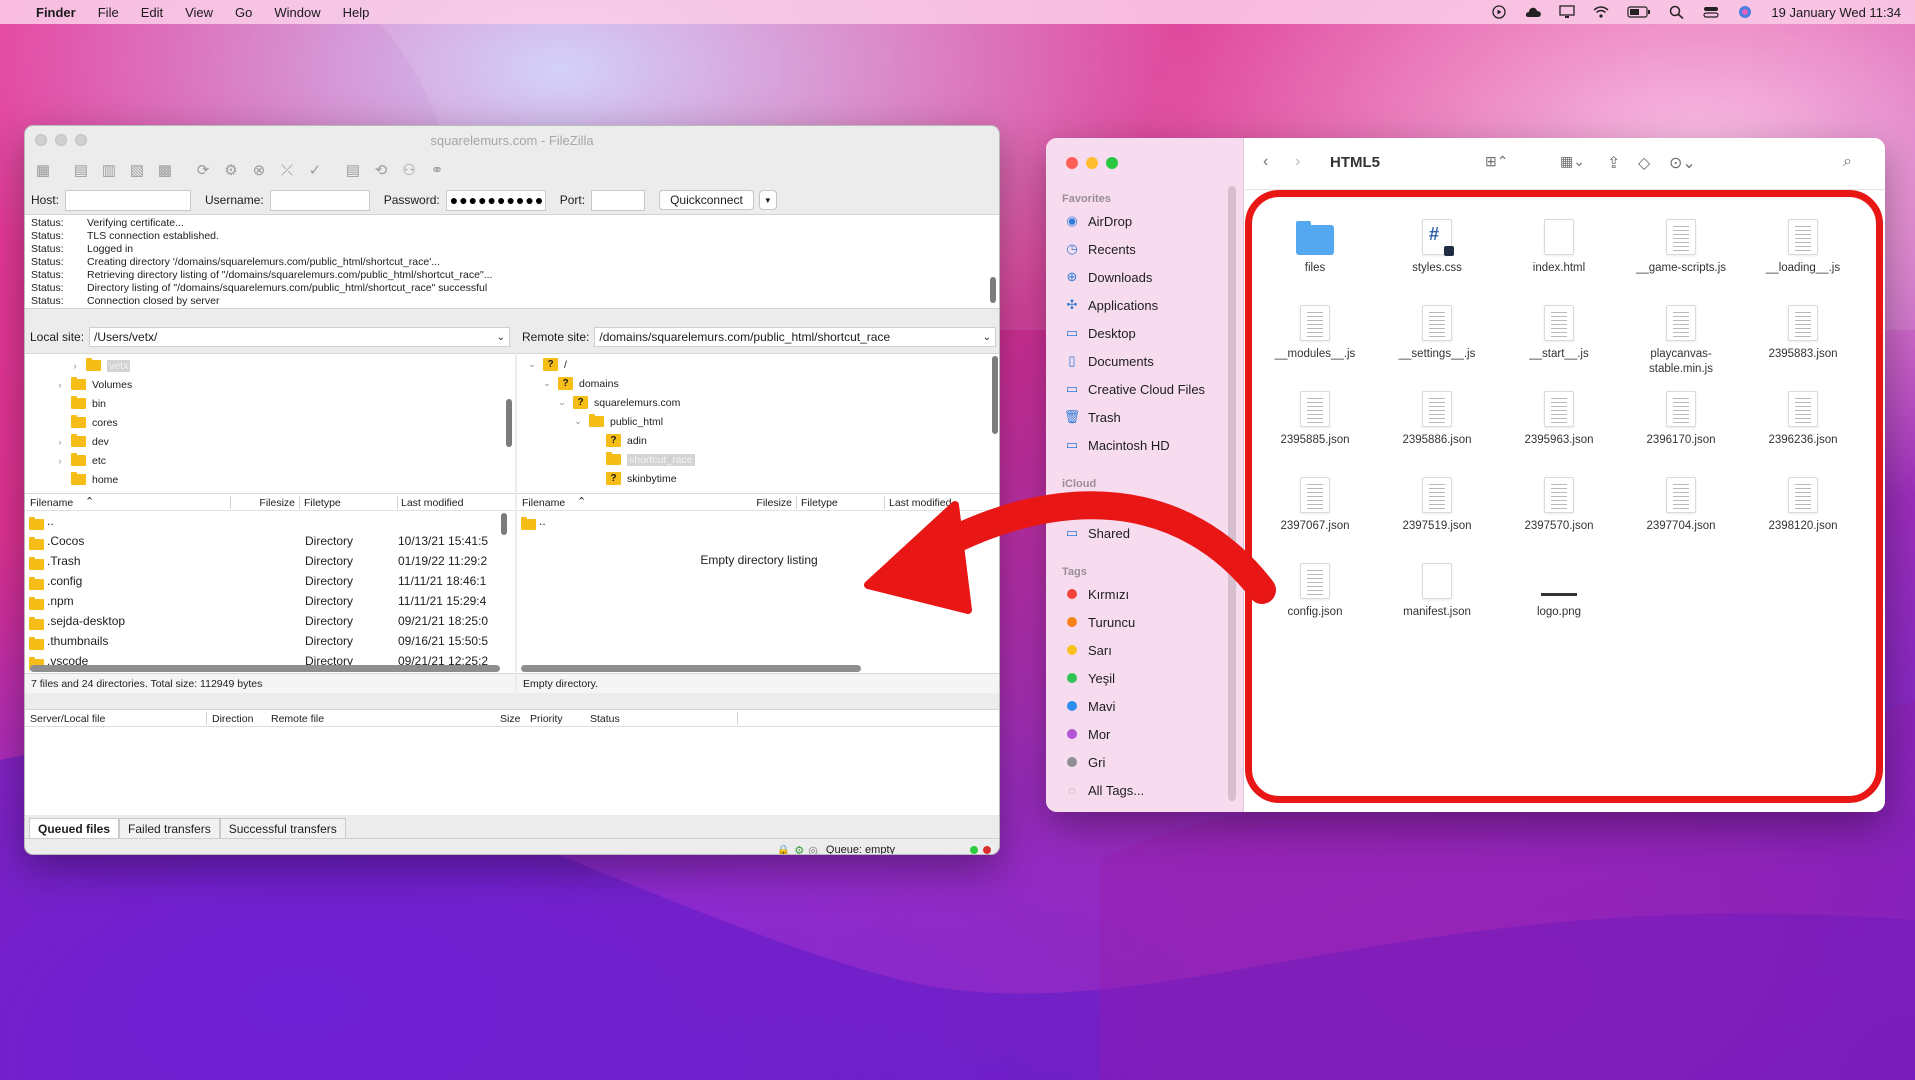  Describe the element at coordinates (618, 200) in the screenshot. I see `port-input` at that location.